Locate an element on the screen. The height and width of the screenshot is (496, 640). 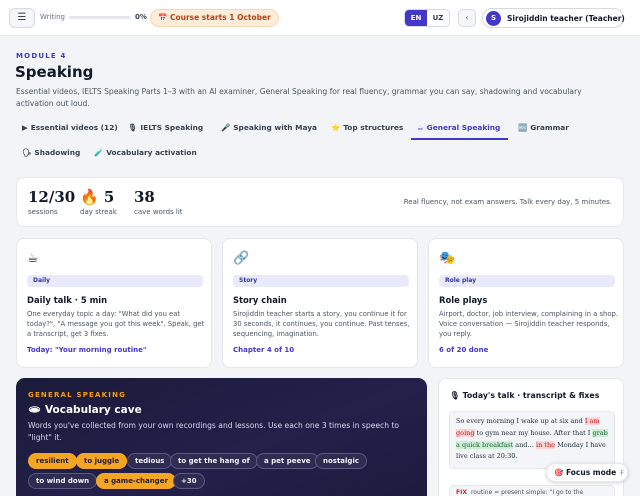
vocab-chip-more: +30 is located at coordinates (189, 481).